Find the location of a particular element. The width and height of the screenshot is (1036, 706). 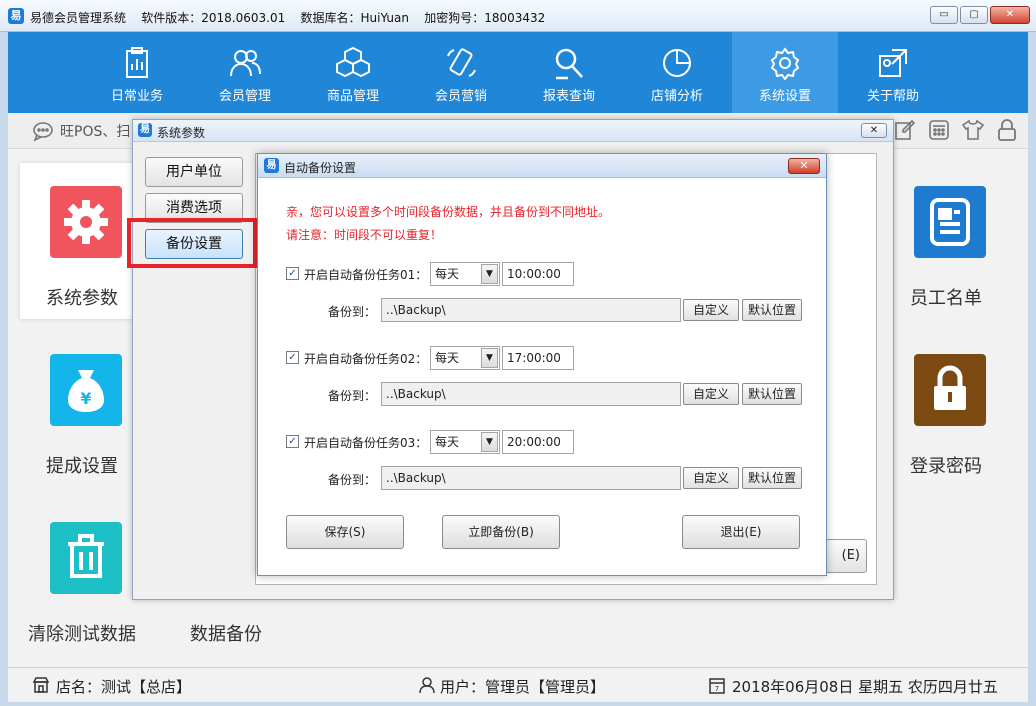

strip-icons is located at coordinates (956, 130).